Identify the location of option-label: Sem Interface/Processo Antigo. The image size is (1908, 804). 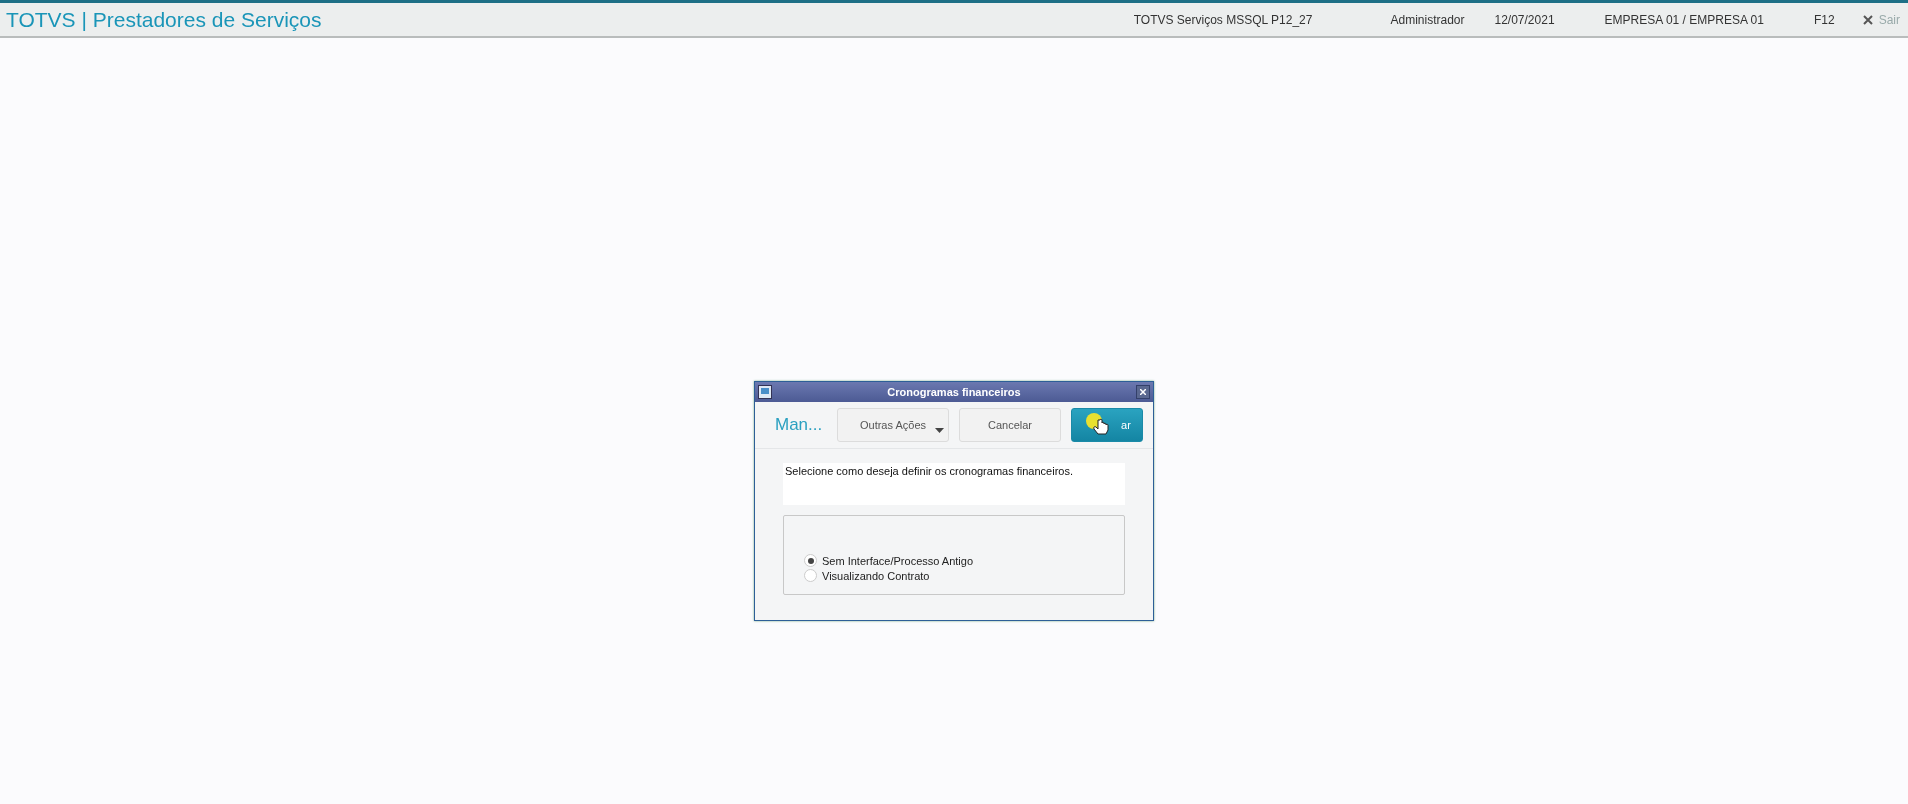
(898, 560).